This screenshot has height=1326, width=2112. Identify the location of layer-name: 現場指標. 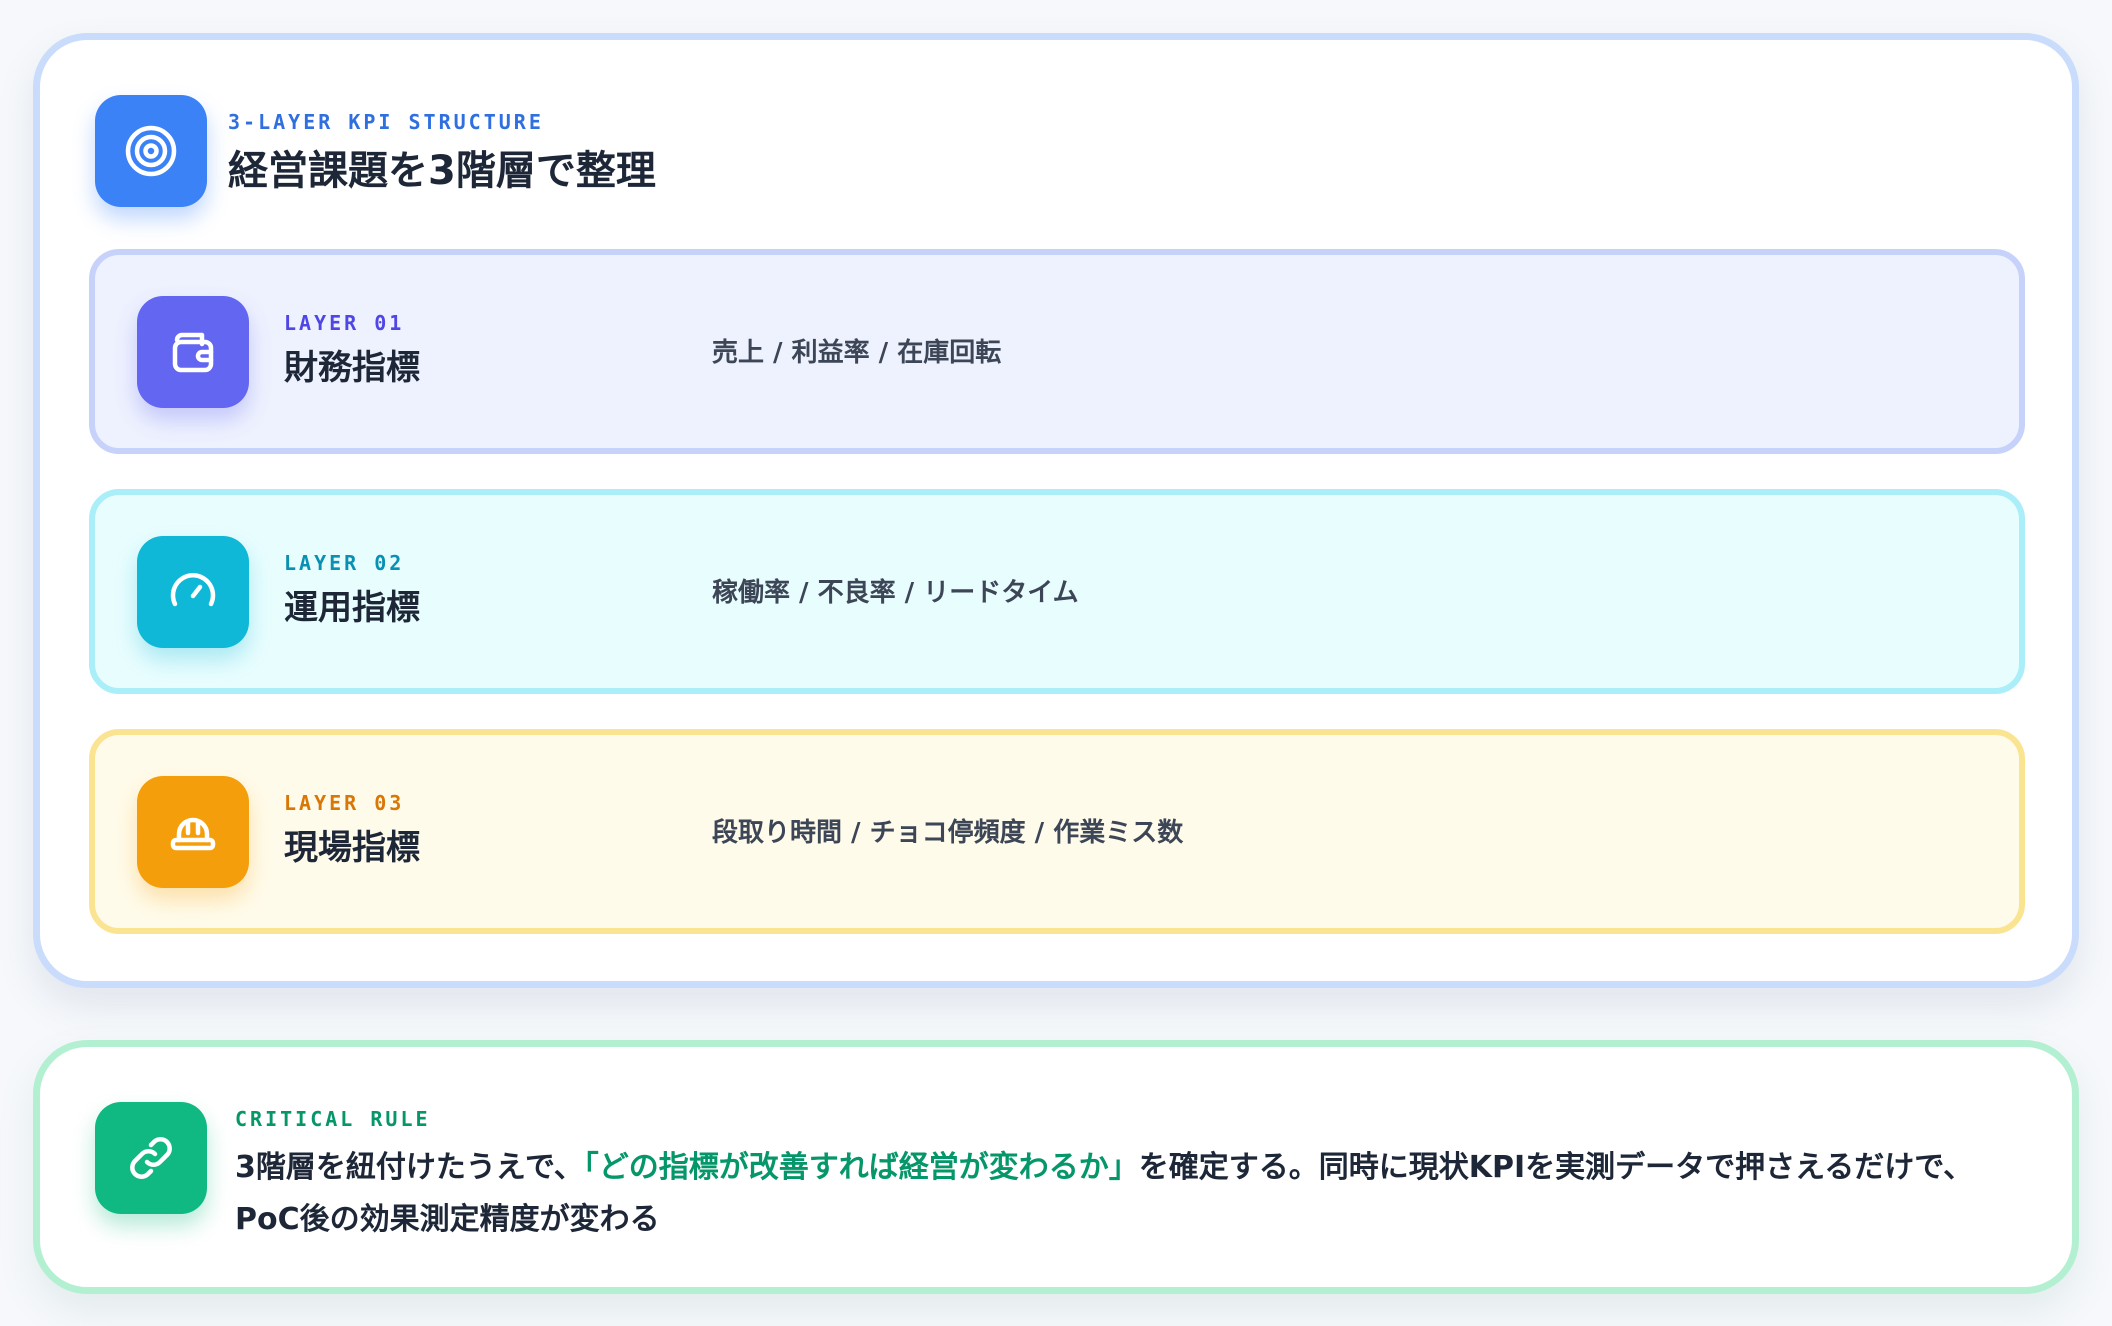
(352, 848).